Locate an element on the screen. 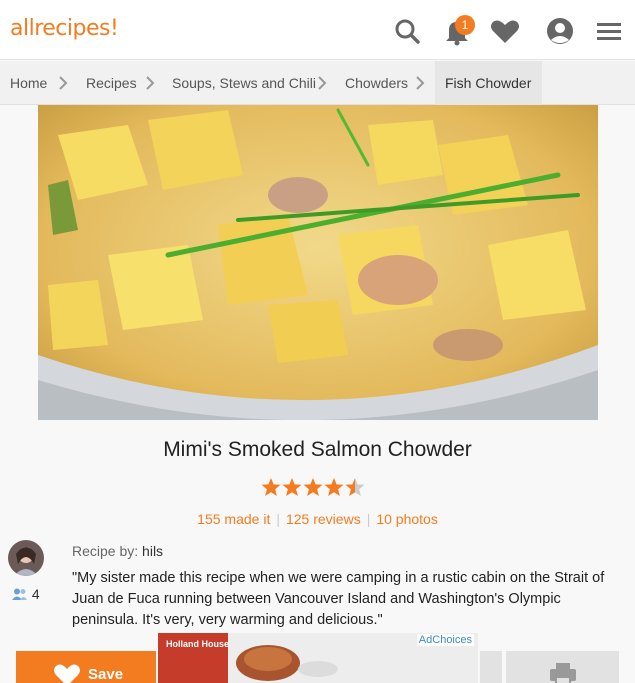  top-navigation-bar: allrecipes! 1 is located at coordinates (317, 30).